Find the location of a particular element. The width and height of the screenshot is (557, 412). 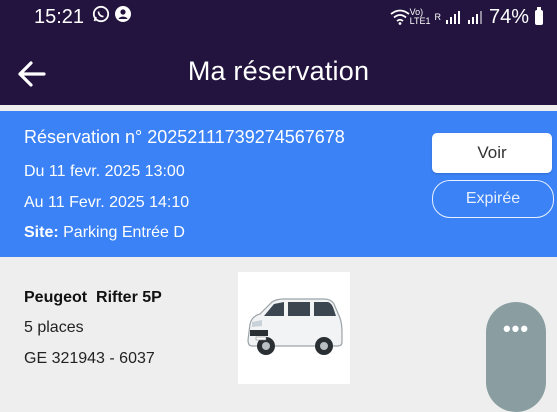

page-title: Ma réservation is located at coordinates (278, 71).